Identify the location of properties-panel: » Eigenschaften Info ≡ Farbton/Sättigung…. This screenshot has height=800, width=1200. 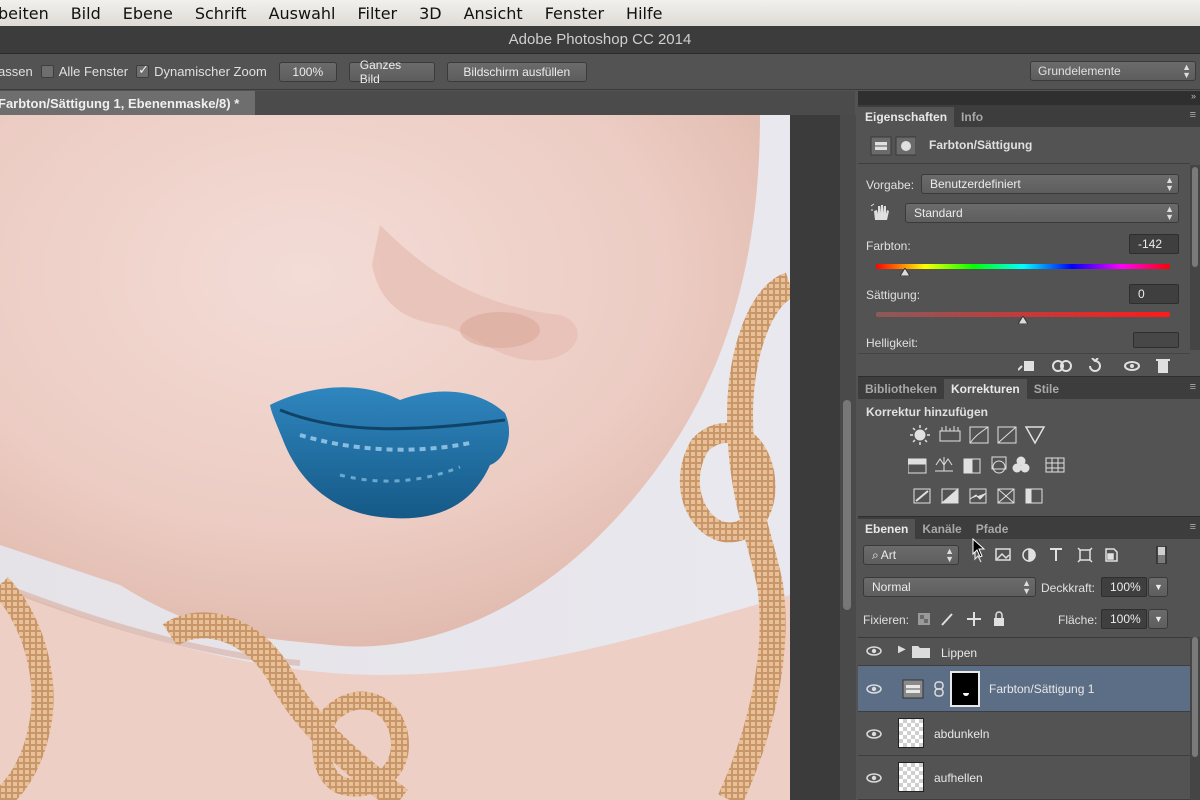
(1029, 233).